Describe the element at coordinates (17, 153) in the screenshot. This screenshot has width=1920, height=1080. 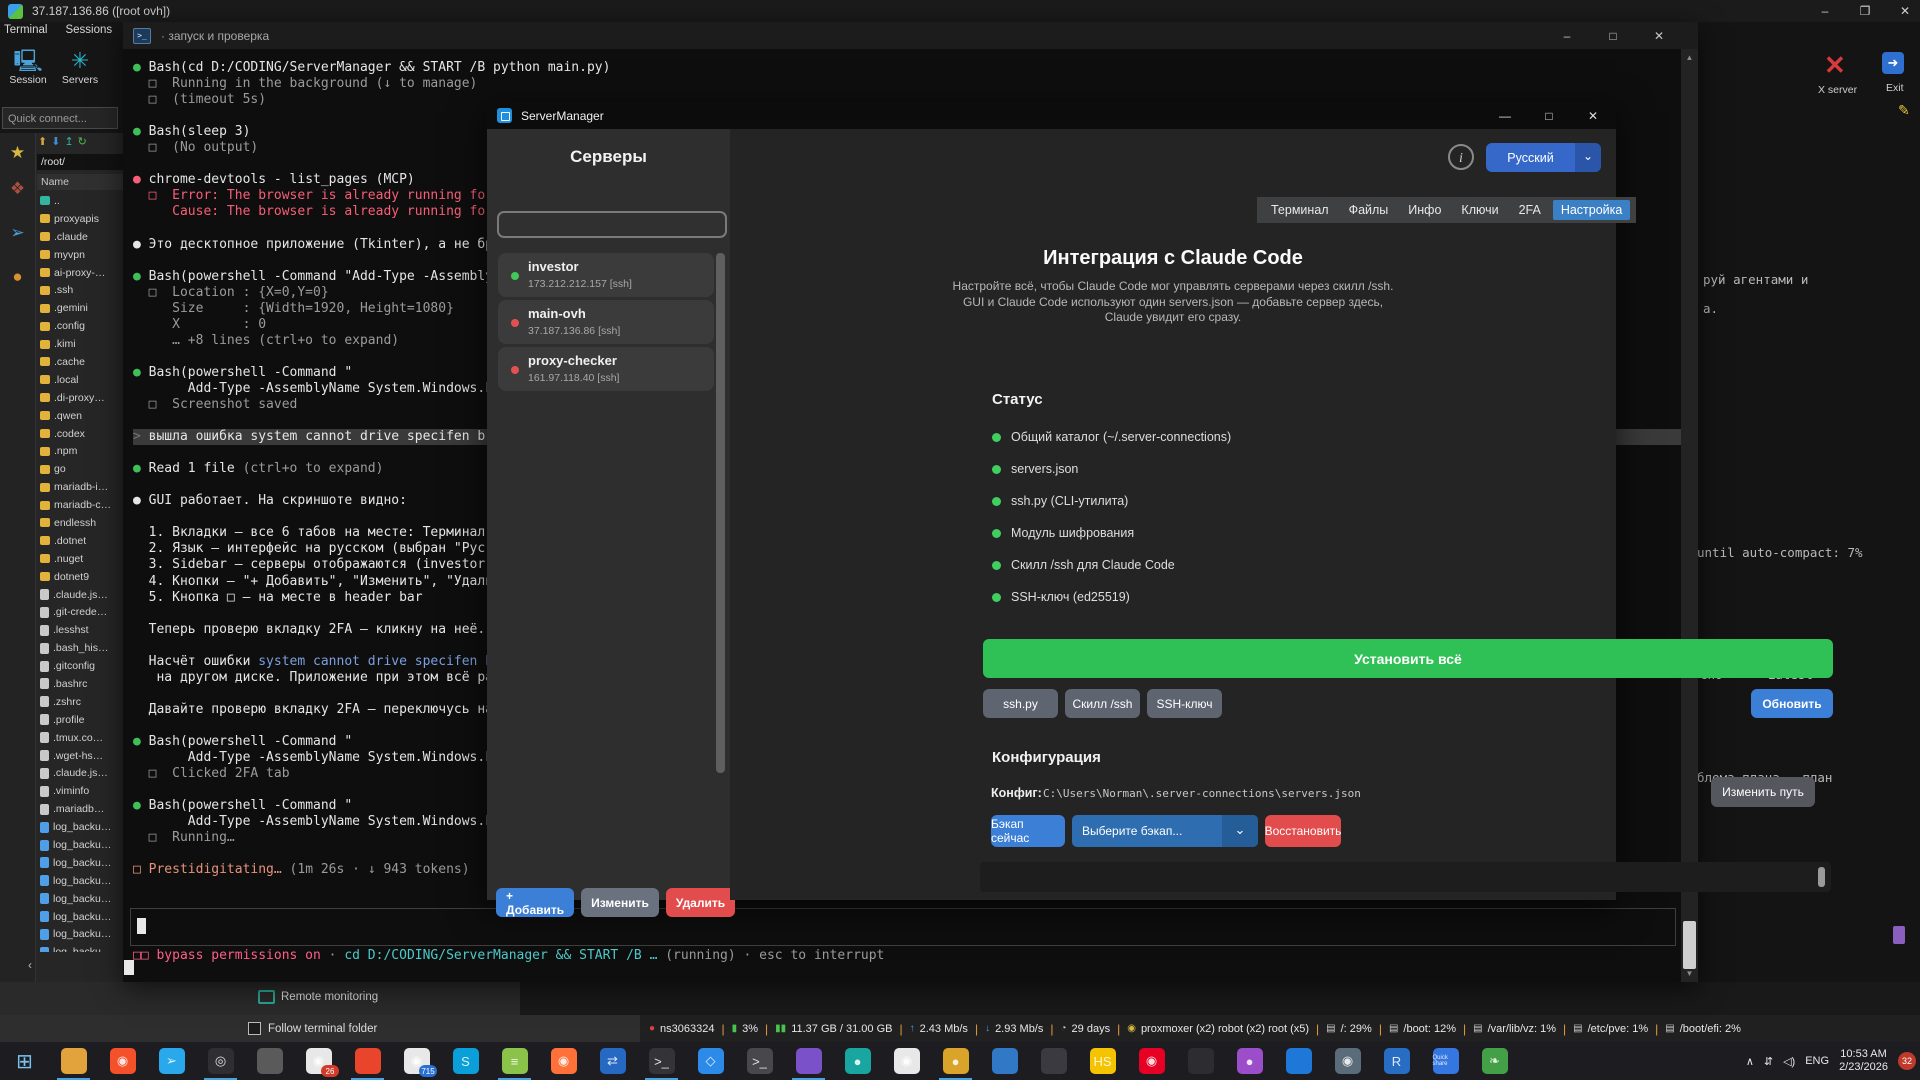
I see `star-icon: ★` at that location.